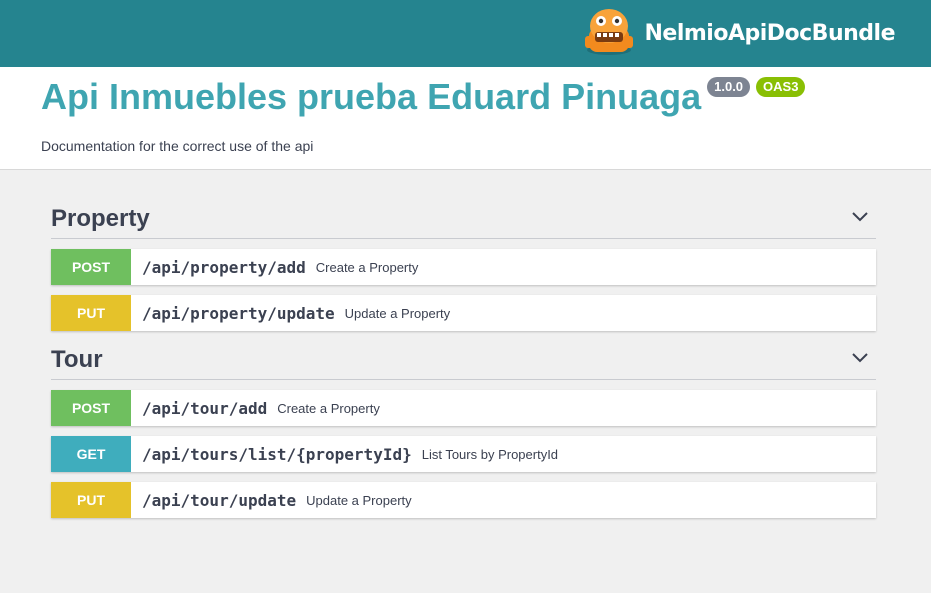 The width and height of the screenshot is (931, 593). Describe the element at coordinates (224, 267) in the screenshot. I see `operation-path: /api/property/add` at that location.